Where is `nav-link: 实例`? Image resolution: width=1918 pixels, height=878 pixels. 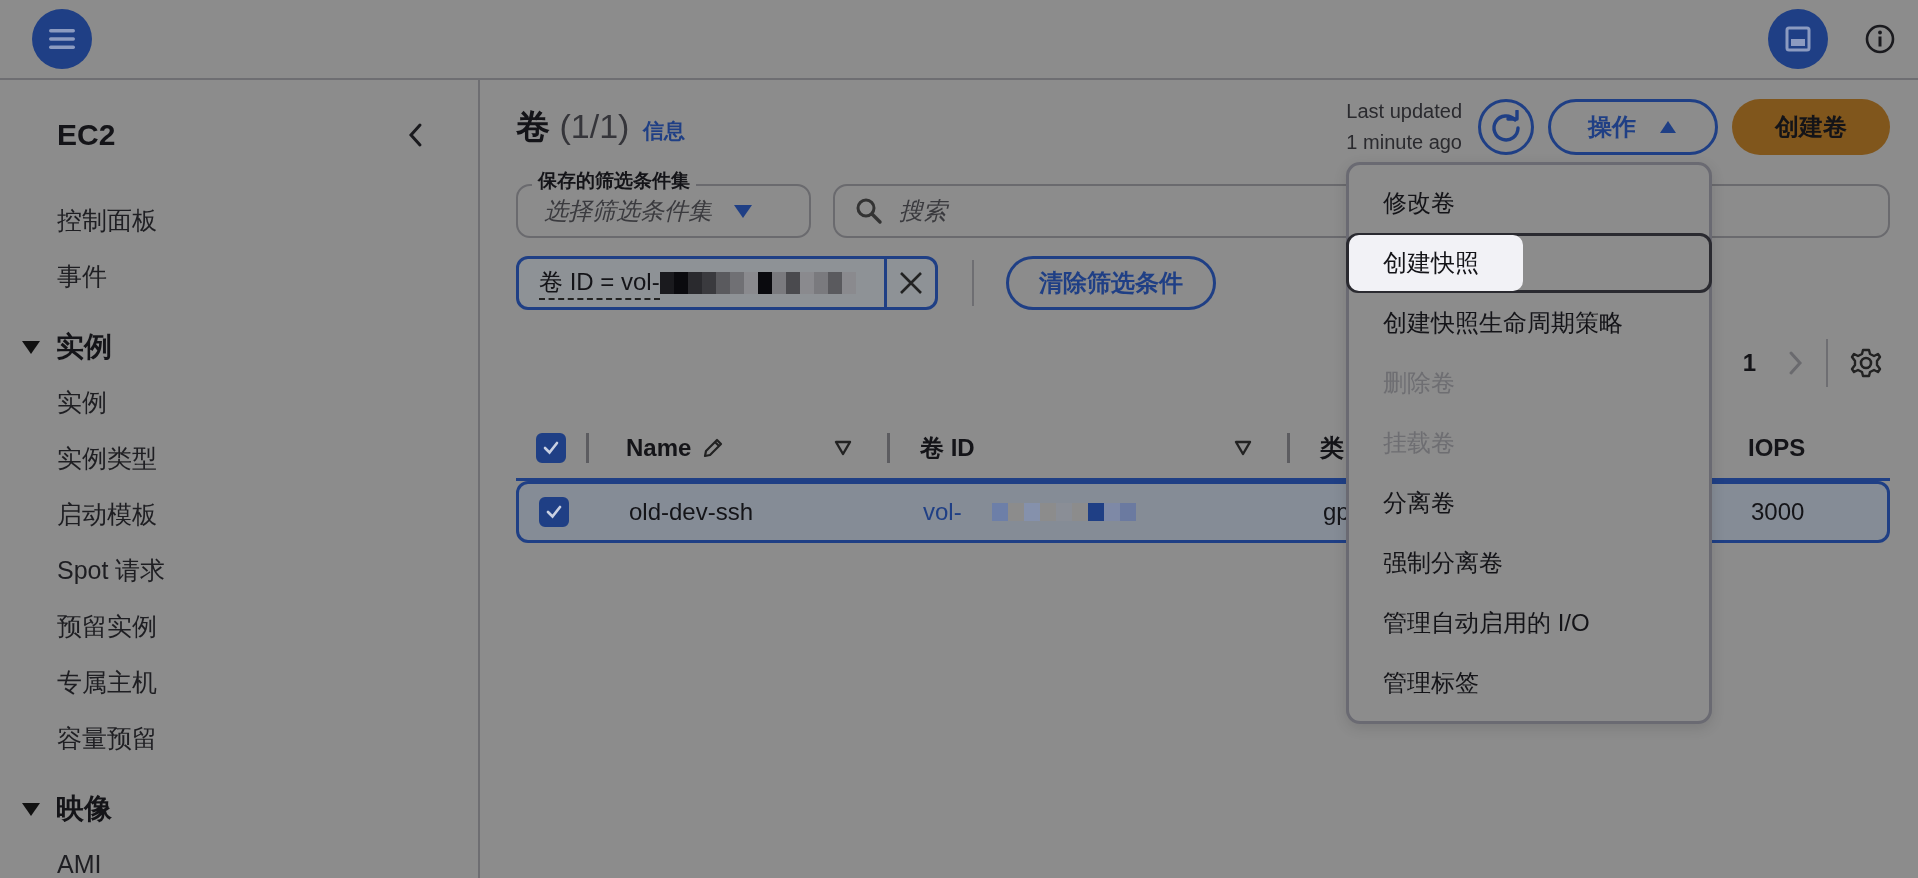
nav-link: 实例 is located at coordinates (53, 402).